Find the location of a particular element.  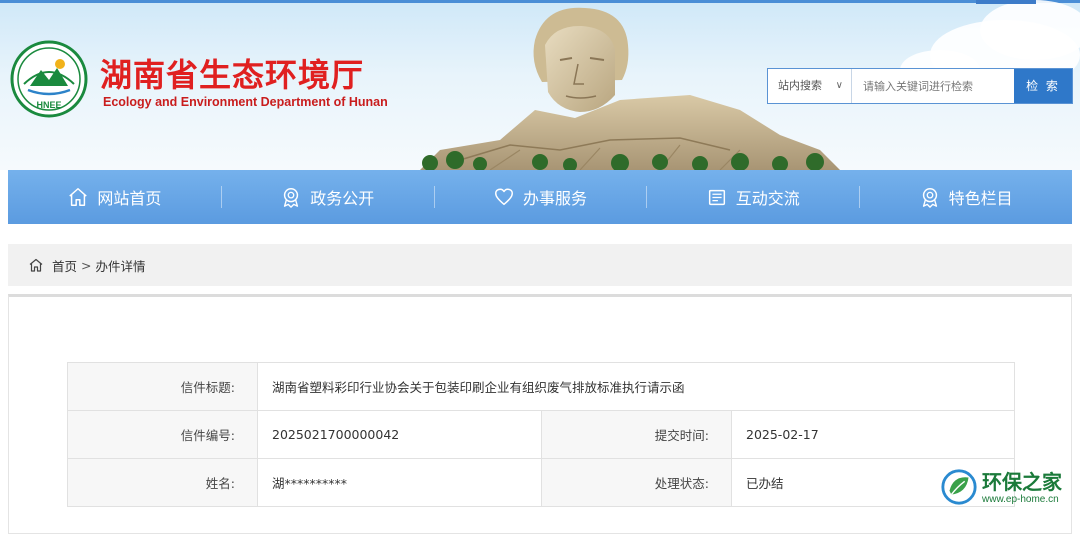

submit-time-value: 2025-02-17 is located at coordinates (873, 434).